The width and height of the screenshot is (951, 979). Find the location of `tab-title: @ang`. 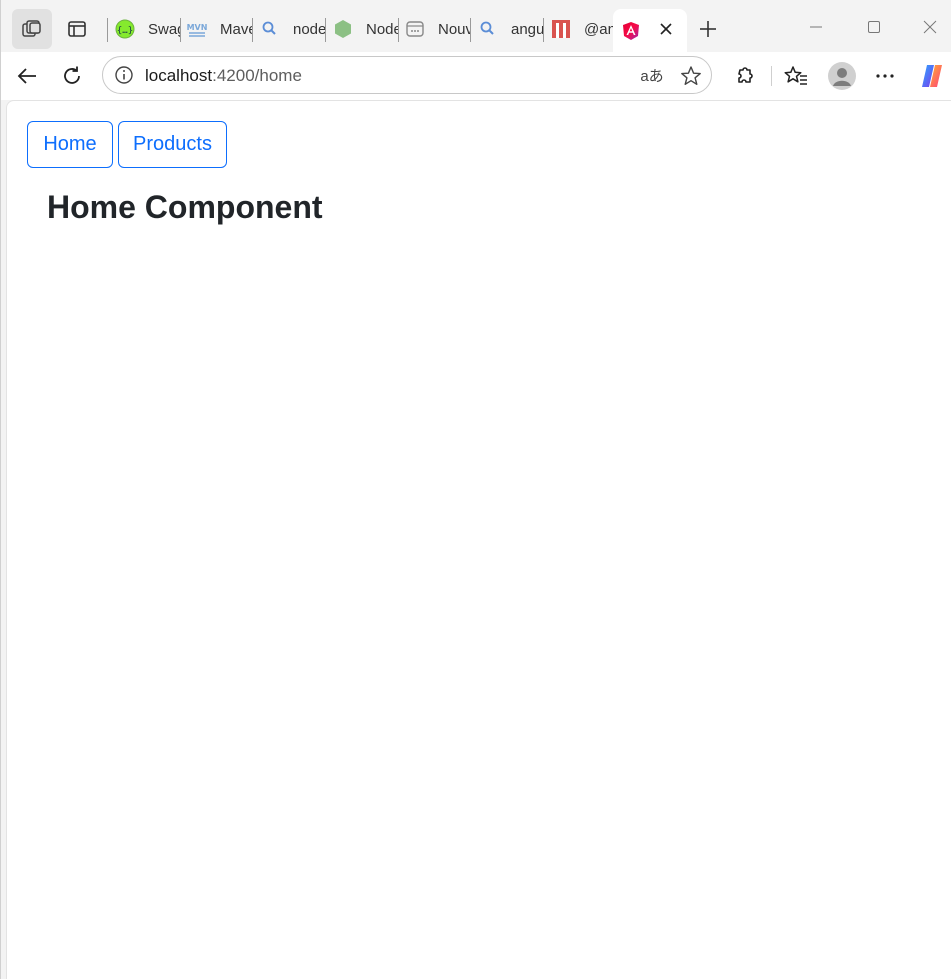

tab-title: @ang is located at coordinates (598, 29).